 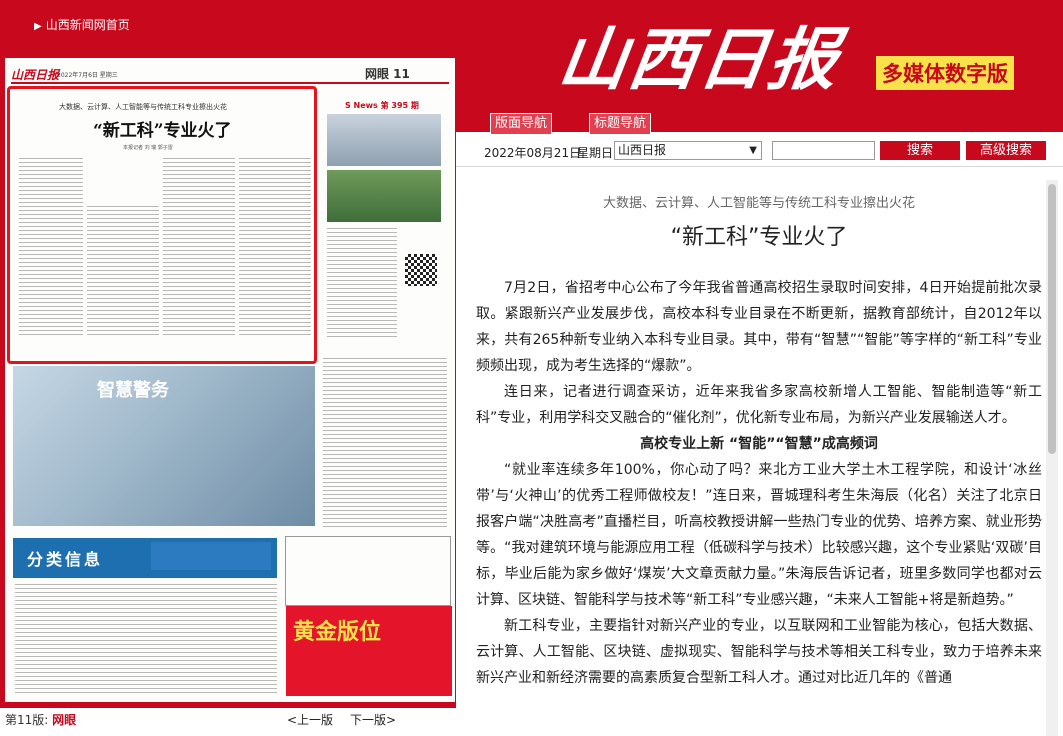 I want to click on title-nav-button: 标题导航, so click(x=620, y=124).